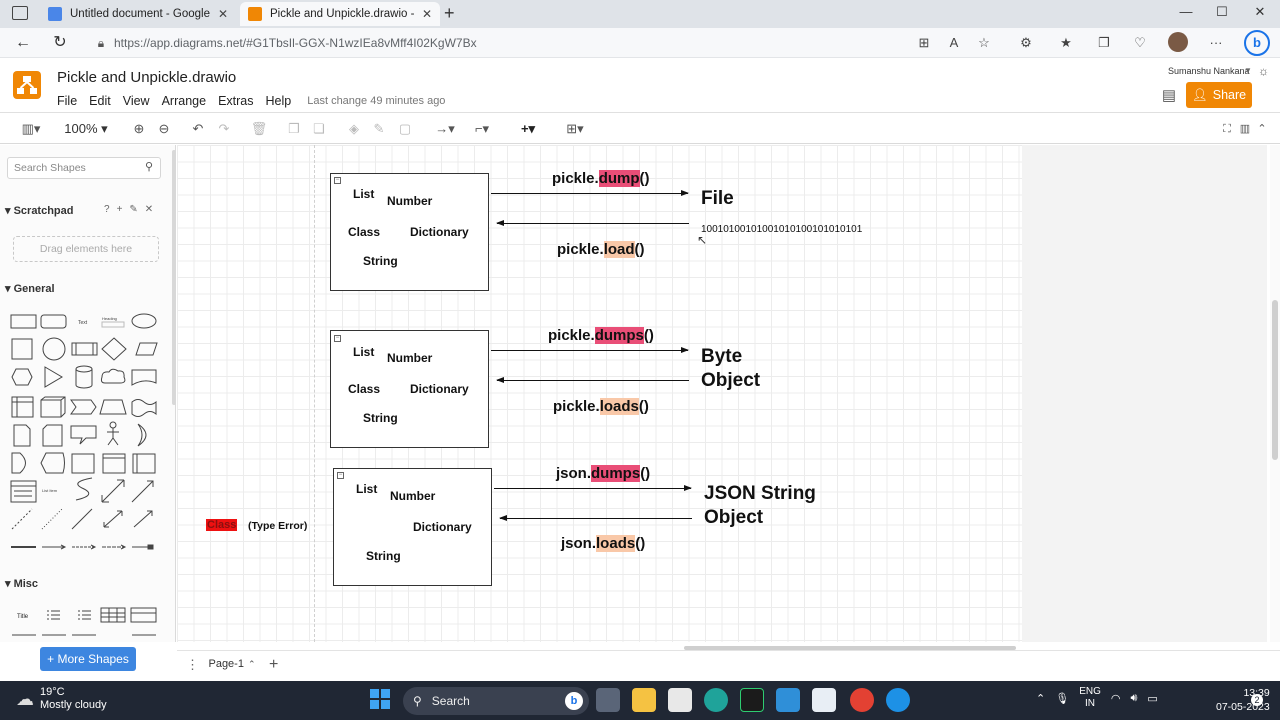  What do you see at coordinates (146, 349) in the screenshot?
I see `shape-parallelogram` at bounding box center [146, 349].